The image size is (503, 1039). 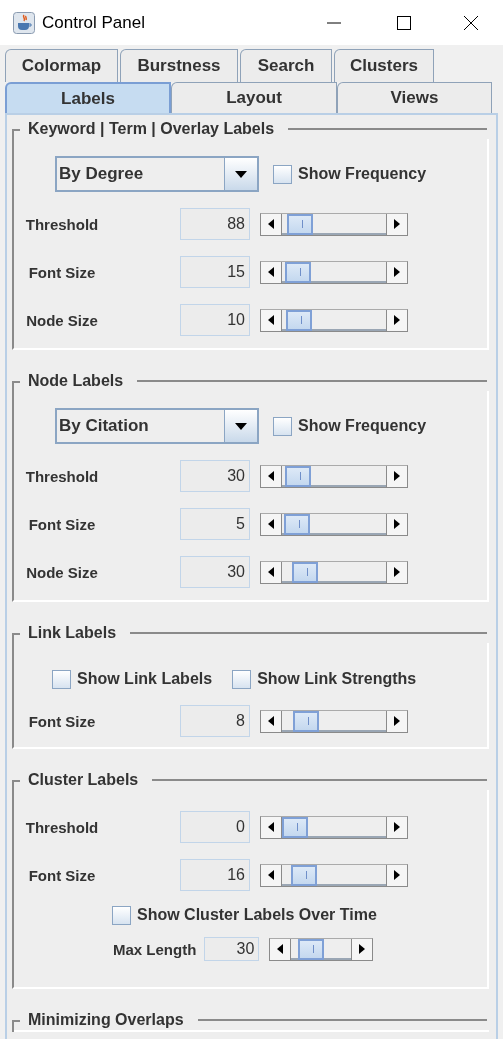 I want to click on value-field: 16, so click(x=215, y=875).